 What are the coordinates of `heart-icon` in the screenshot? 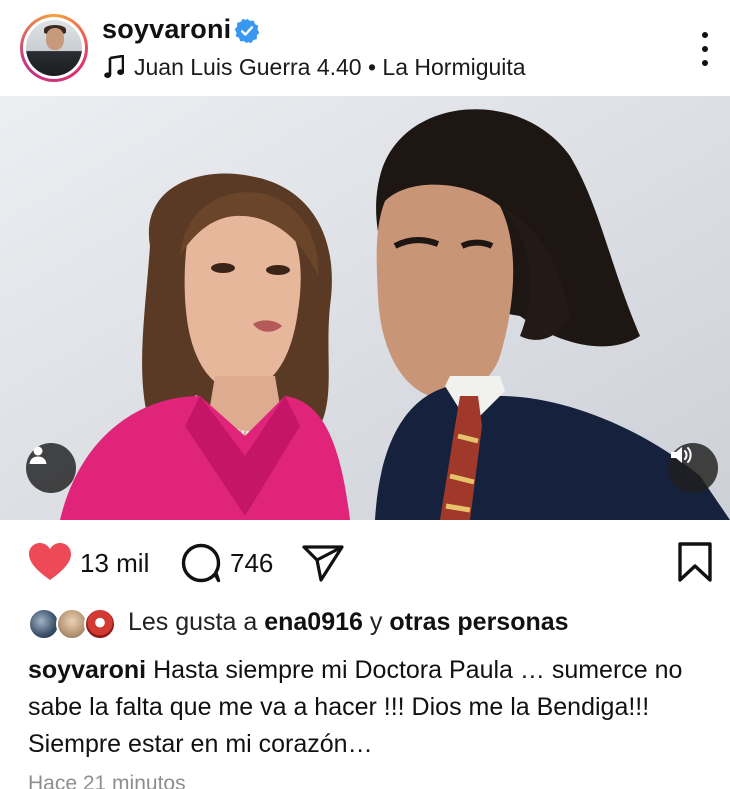 It's located at (50, 562).